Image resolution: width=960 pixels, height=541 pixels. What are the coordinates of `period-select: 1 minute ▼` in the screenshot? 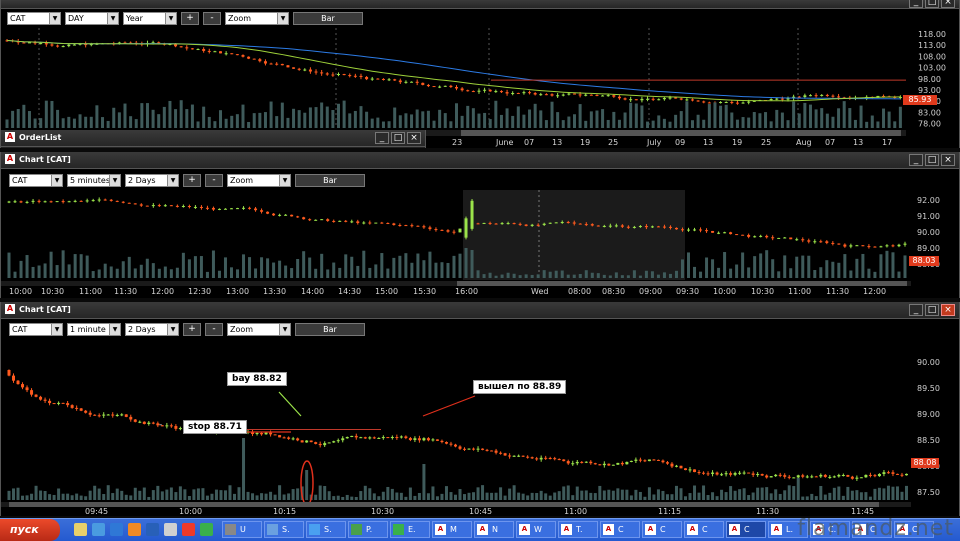 It's located at (94, 329).